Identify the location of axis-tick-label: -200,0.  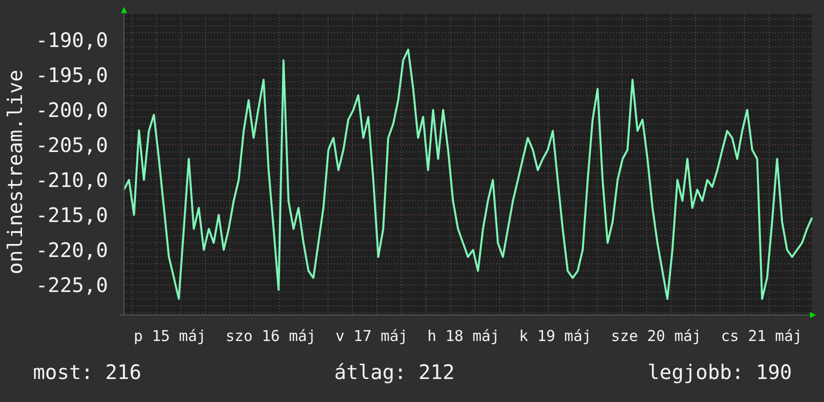
(72, 110).